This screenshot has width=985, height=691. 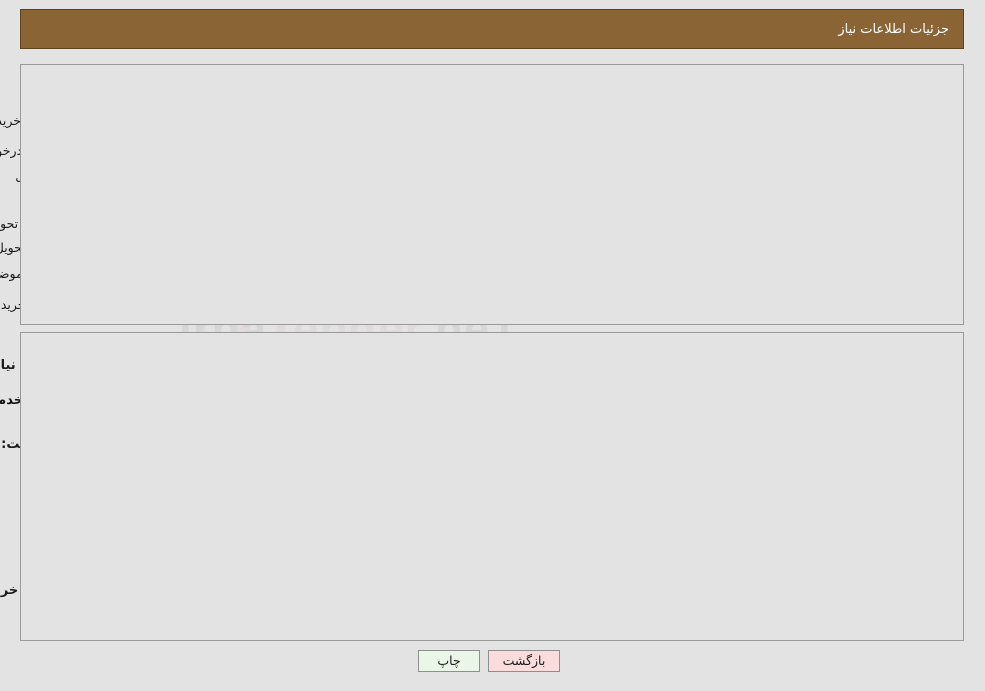 What do you see at coordinates (450, 661) in the screenshot?
I see `print-button: چاپ` at bounding box center [450, 661].